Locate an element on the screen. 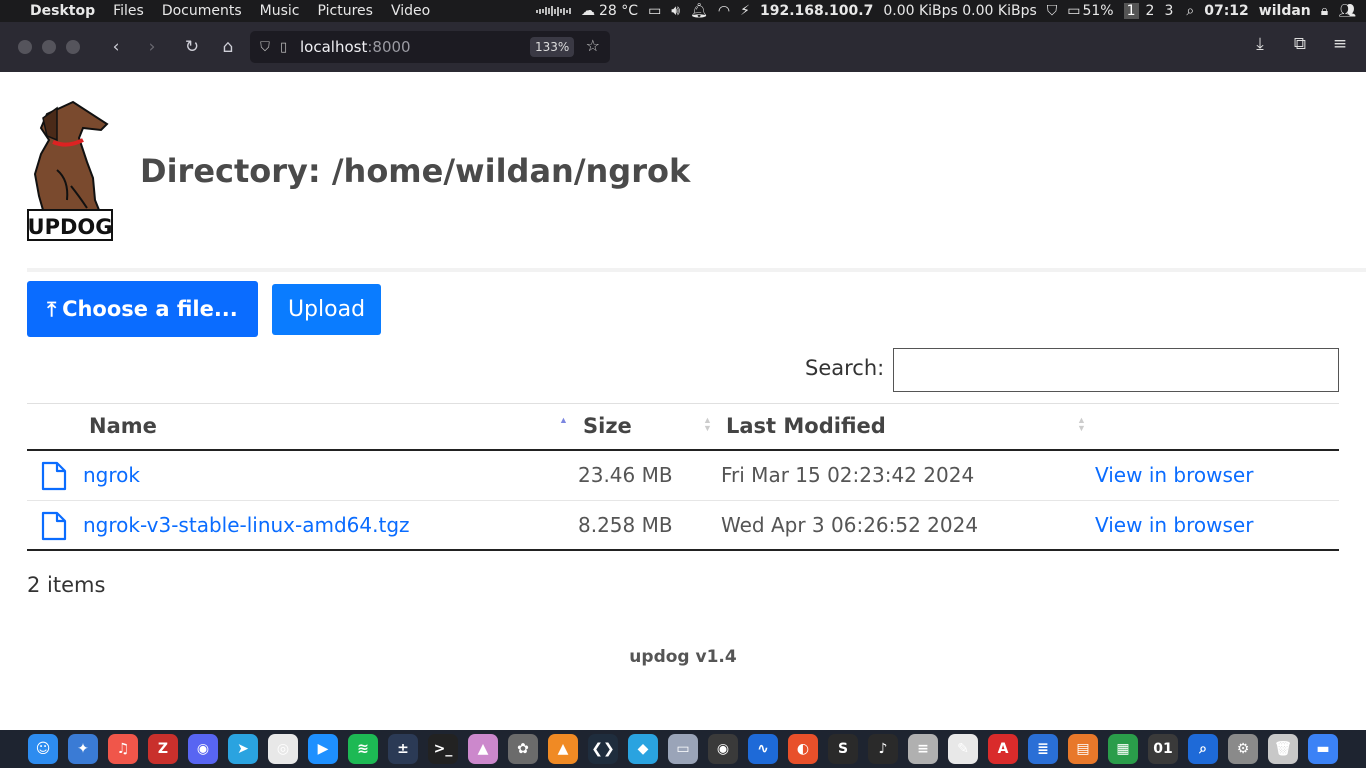 The height and width of the screenshot is (768, 1366). text-editor-icon: ✎ is located at coordinates (963, 749).